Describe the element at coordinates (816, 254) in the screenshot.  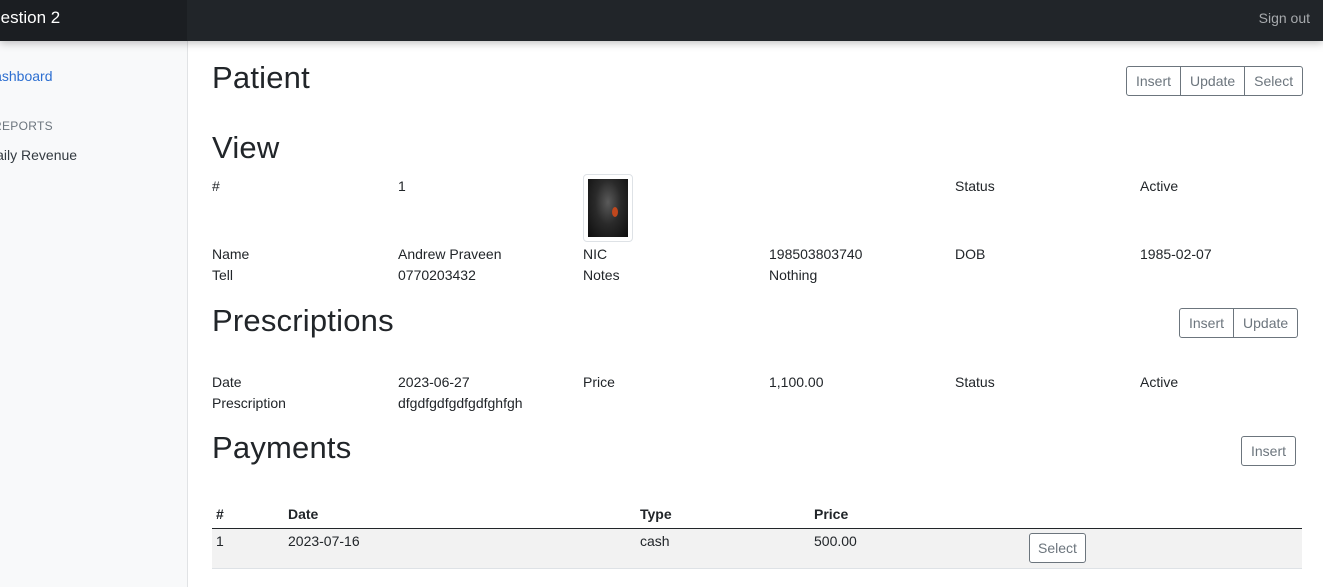
I see `nic-value: 198503803740` at that location.